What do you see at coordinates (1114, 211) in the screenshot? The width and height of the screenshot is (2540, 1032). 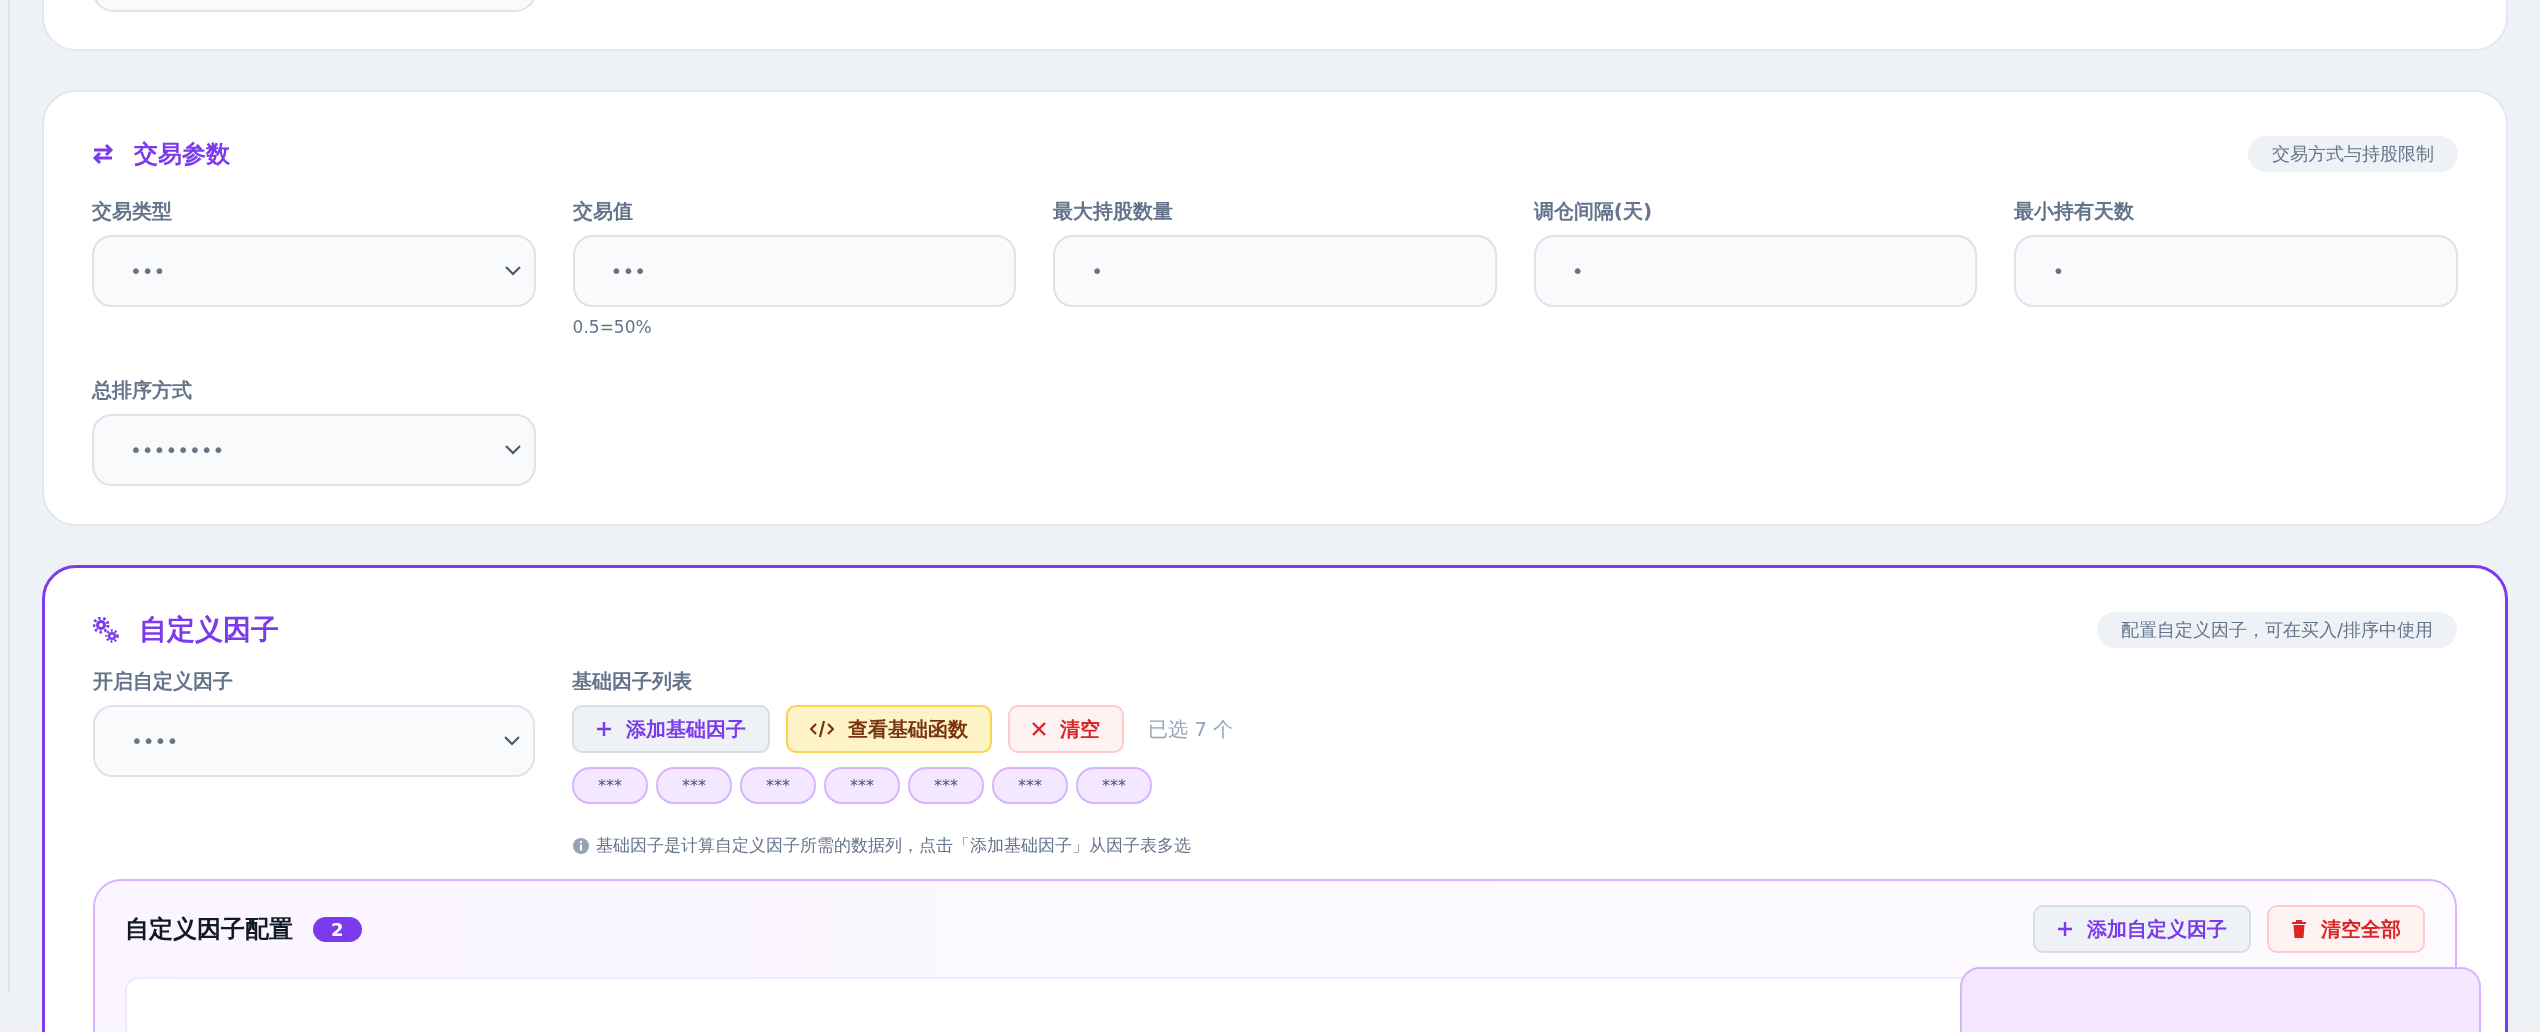 I see `field-label: 最大持股数量` at bounding box center [1114, 211].